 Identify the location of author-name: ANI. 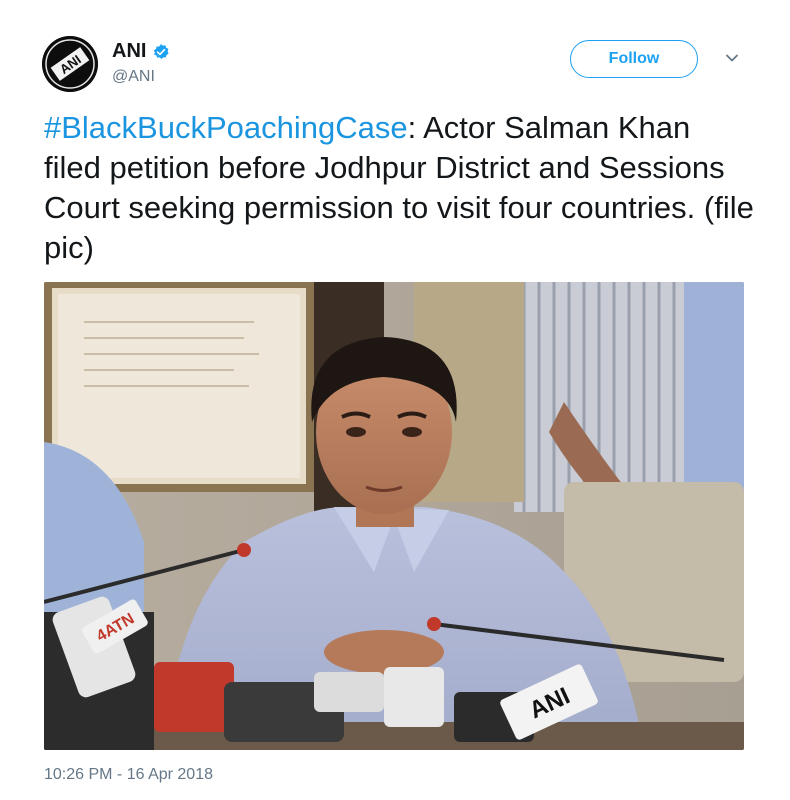
(129, 51).